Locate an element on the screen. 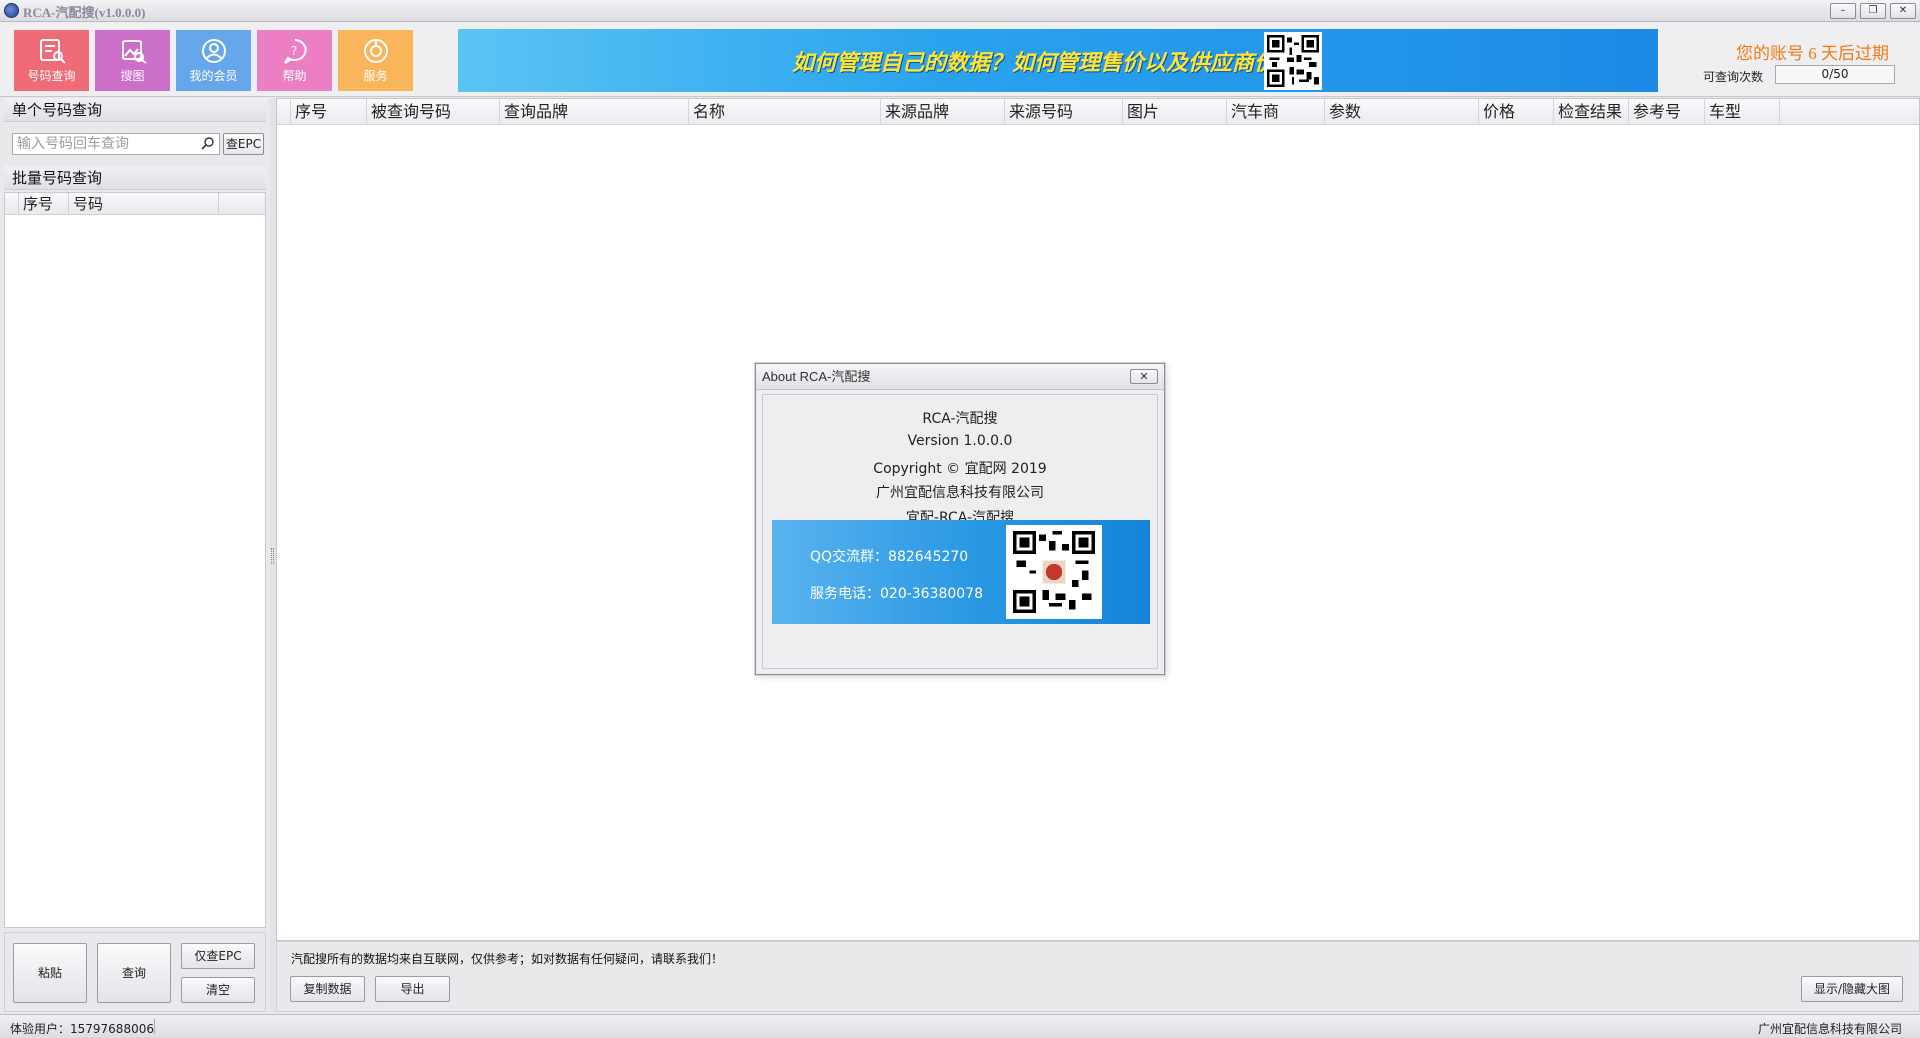 The height and width of the screenshot is (1038, 1920). service-icon is located at coordinates (376, 51).